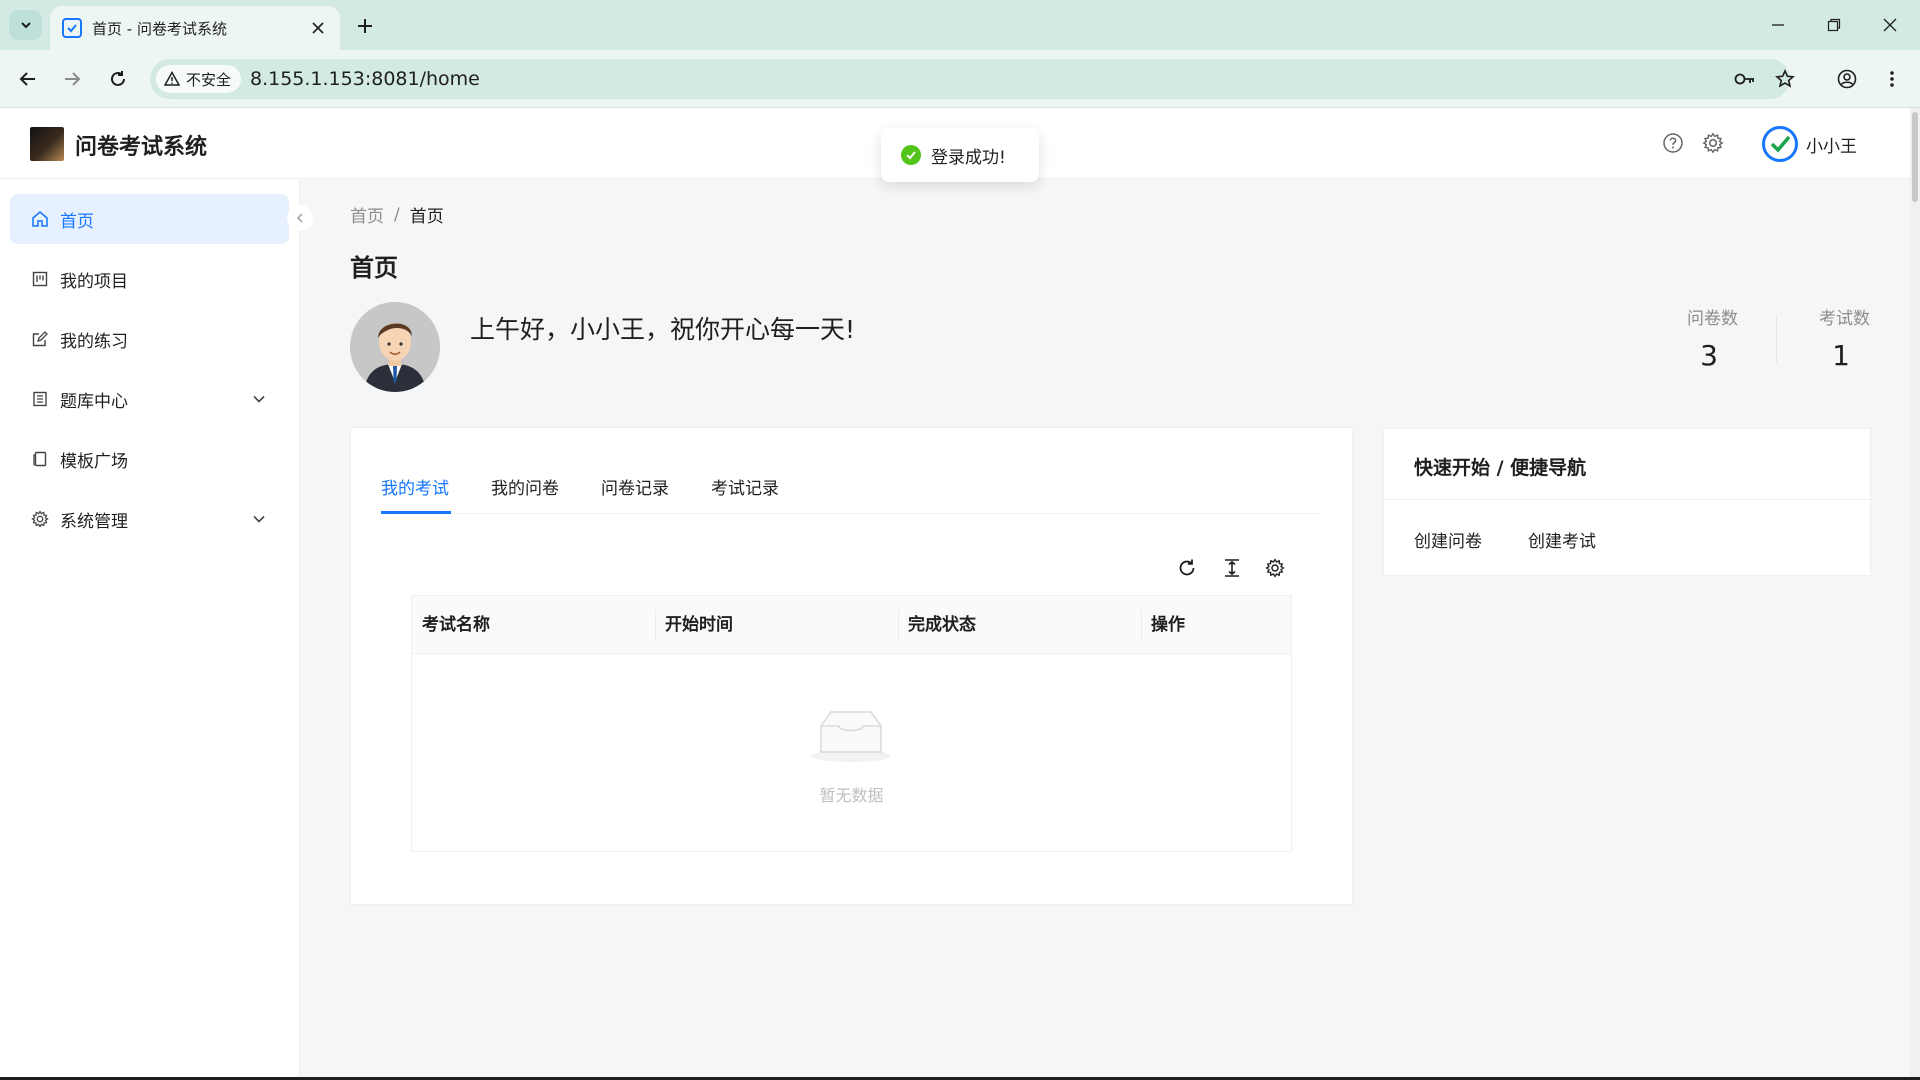 The height and width of the screenshot is (1080, 1920). Describe the element at coordinates (456, 625) in the screenshot. I see `column-header-exam-name: 考试名称` at that location.